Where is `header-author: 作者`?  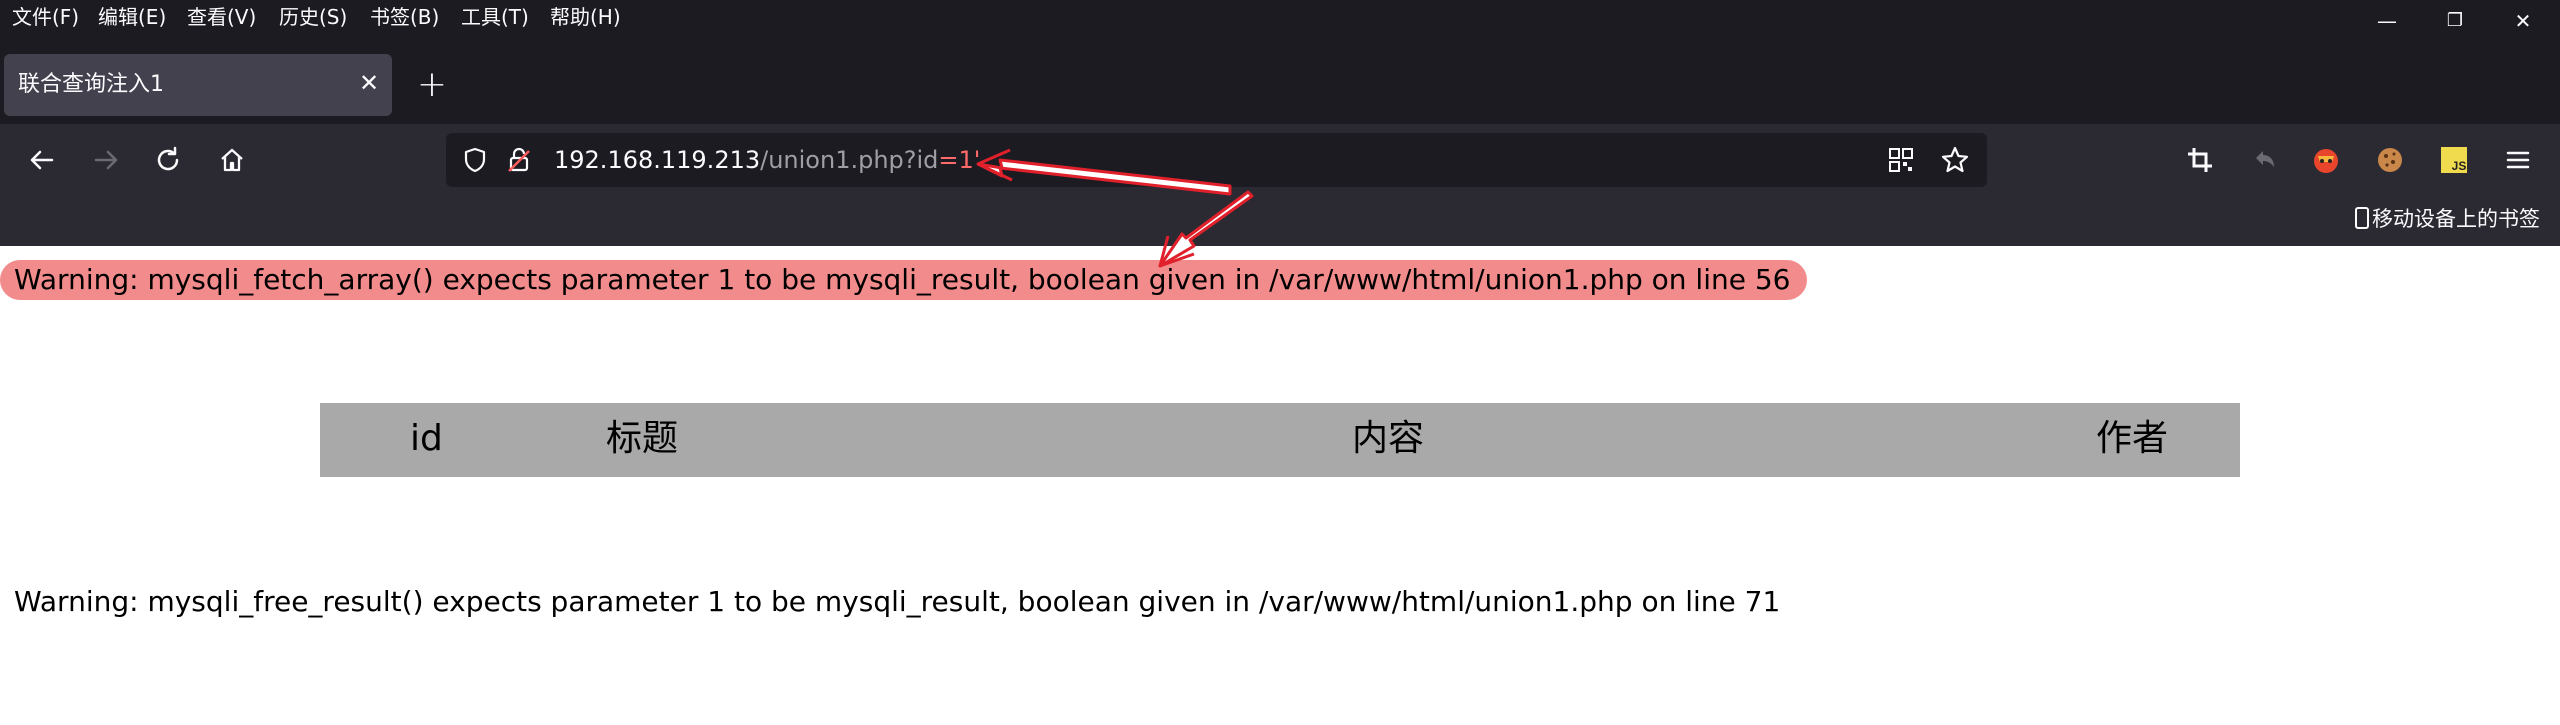
header-author: 作者 is located at coordinates (2132, 438).